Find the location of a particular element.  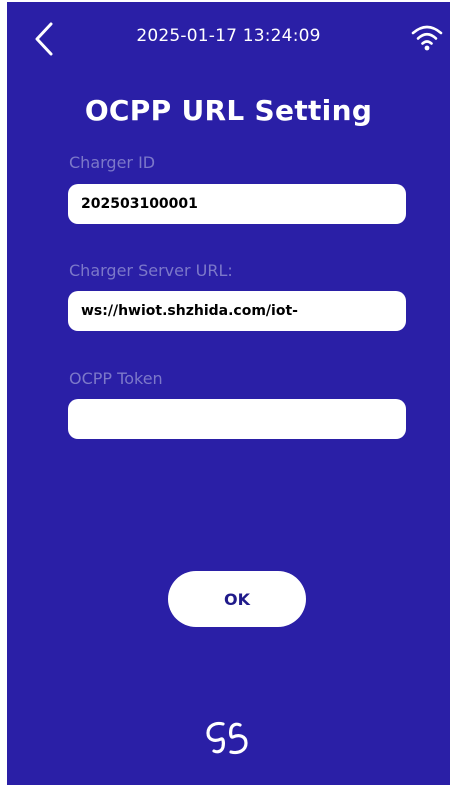

page-title: OCPP URL Setting is located at coordinates (228, 110).